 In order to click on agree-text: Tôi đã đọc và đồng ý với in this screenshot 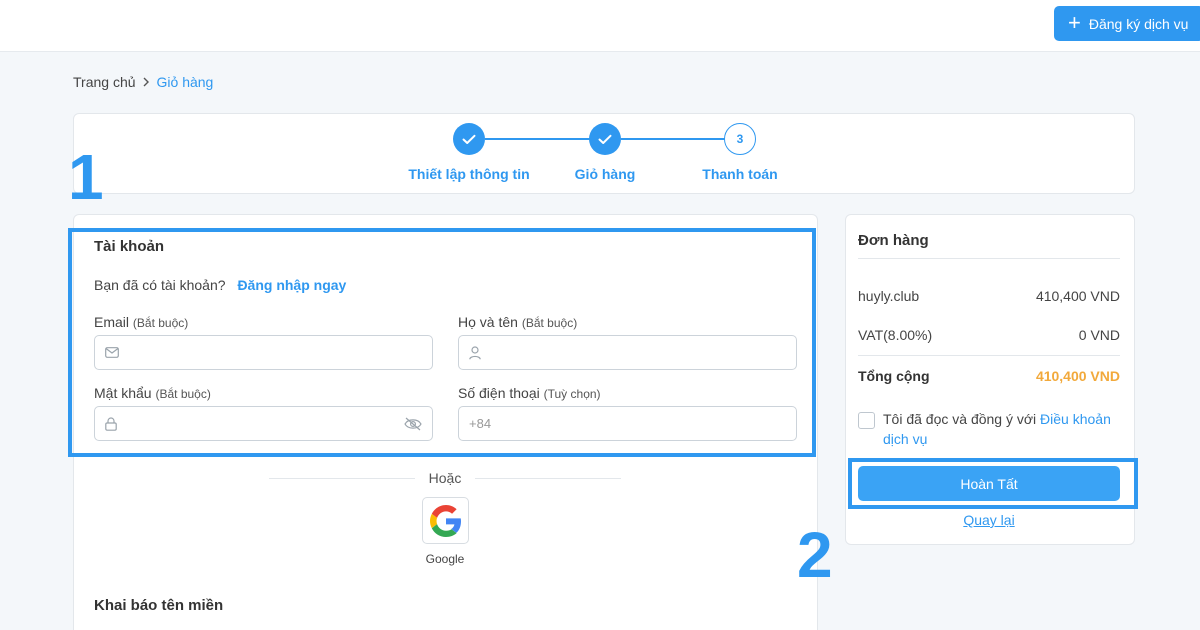, I will do `click(960, 419)`.